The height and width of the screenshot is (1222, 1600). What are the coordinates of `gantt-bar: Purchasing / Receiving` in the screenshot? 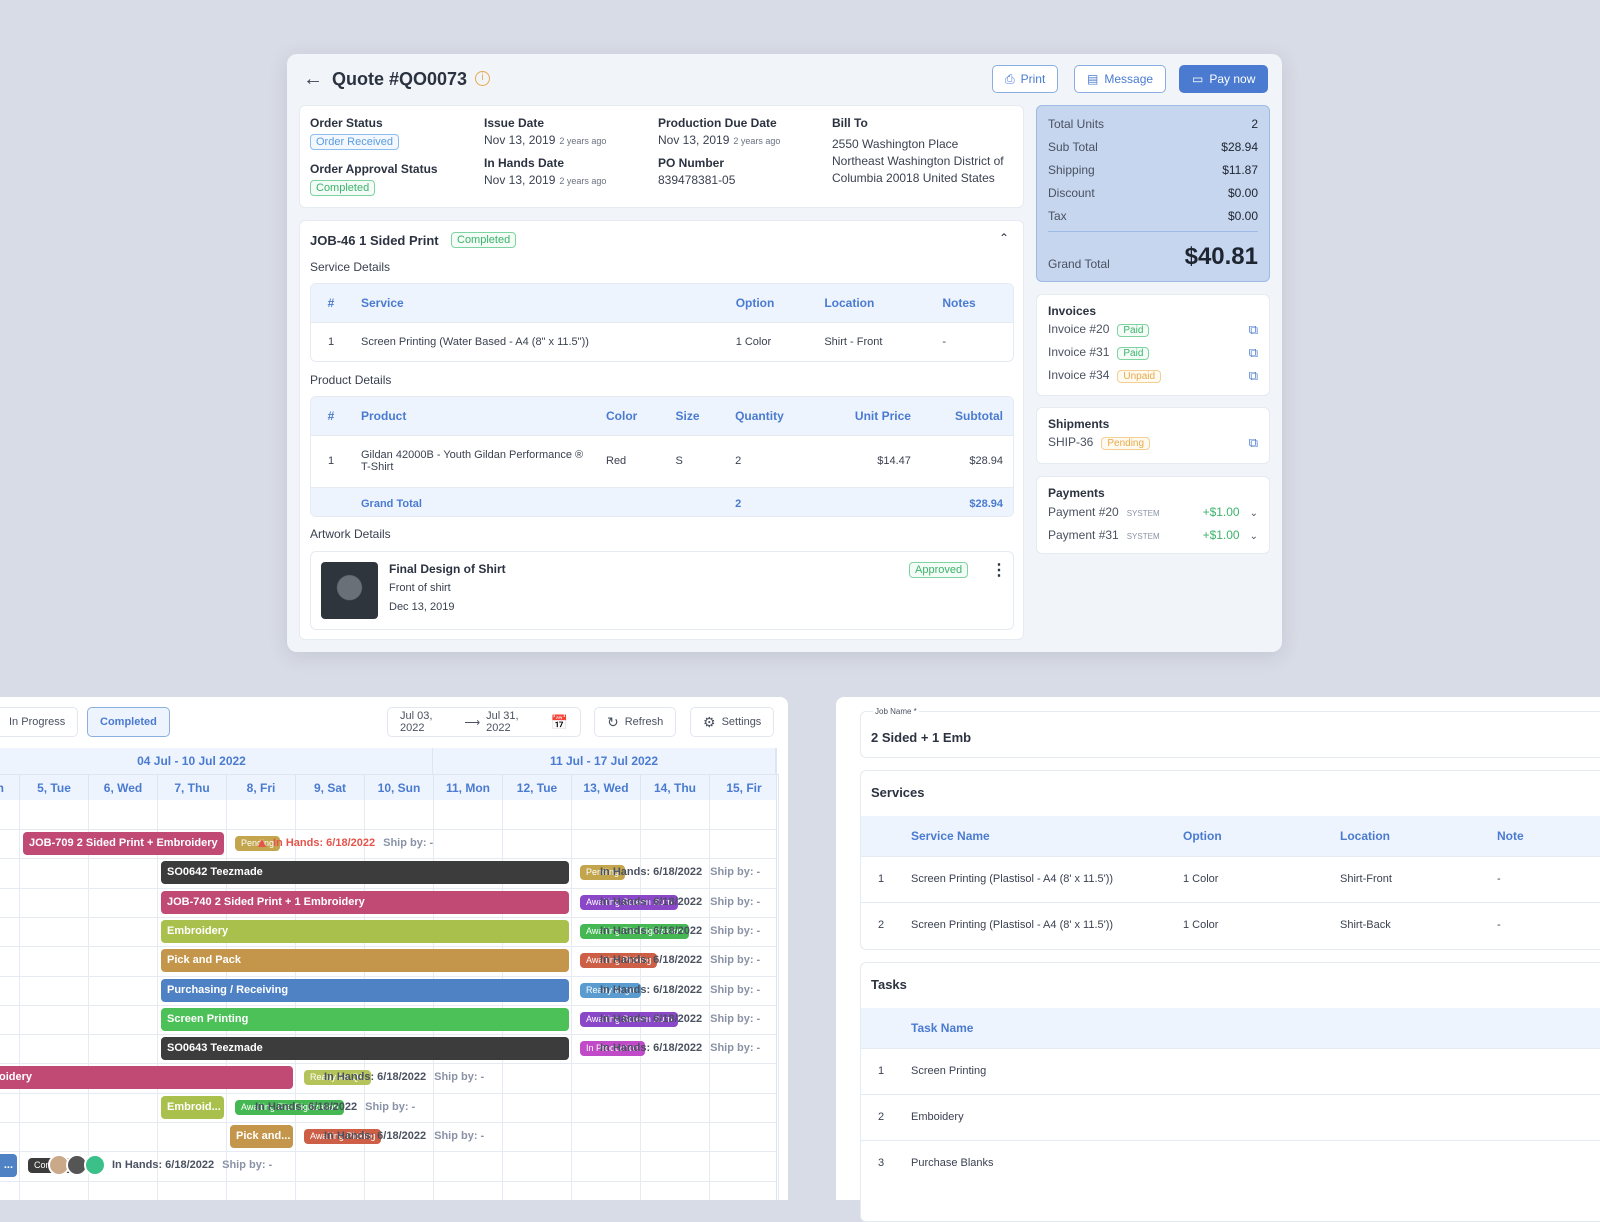 It's located at (365, 990).